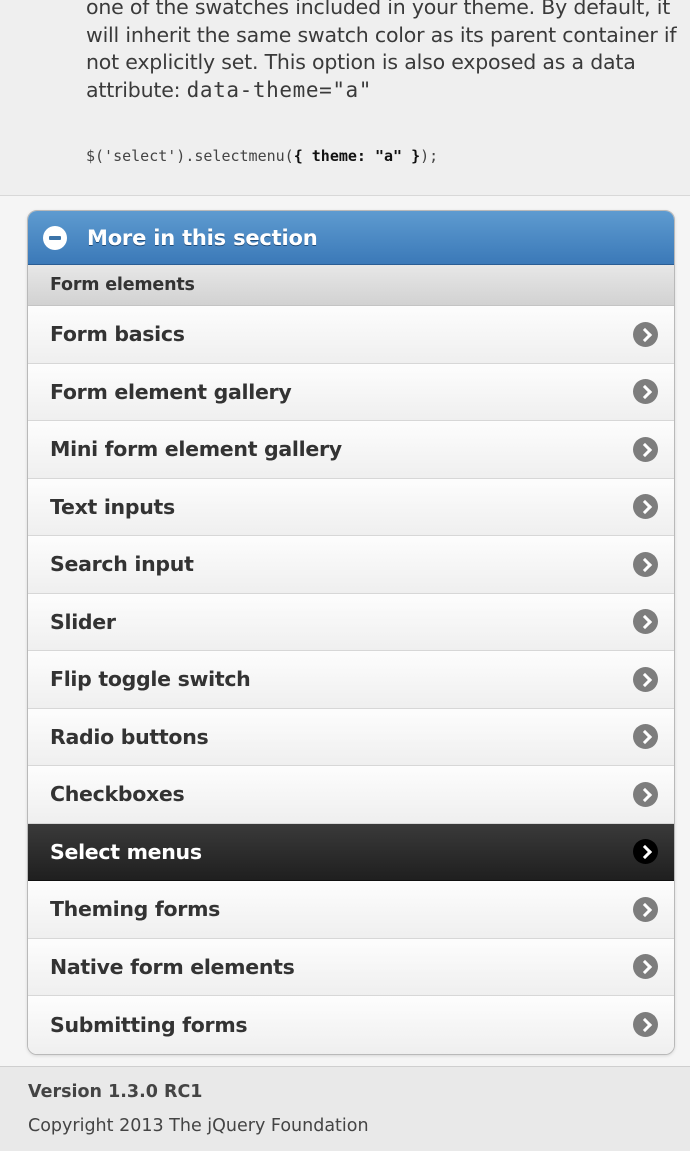 This screenshot has height=1151, width=690. Describe the element at coordinates (122, 564) in the screenshot. I see `nav-item-label: Search input` at that location.